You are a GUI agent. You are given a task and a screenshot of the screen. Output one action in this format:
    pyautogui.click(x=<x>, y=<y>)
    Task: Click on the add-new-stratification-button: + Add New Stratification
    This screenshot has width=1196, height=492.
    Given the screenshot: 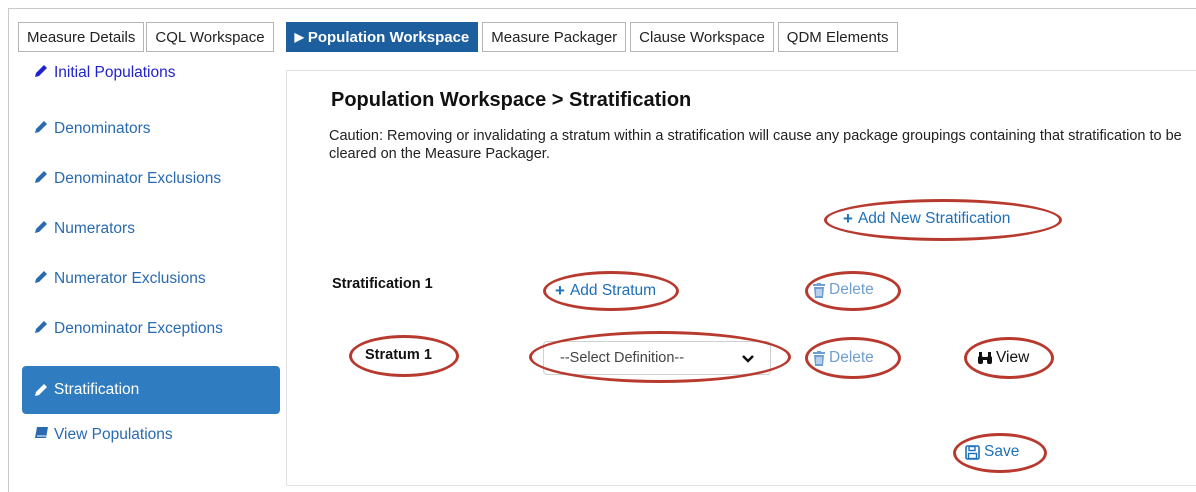 What is the action you would take?
    pyautogui.click(x=926, y=219)
    